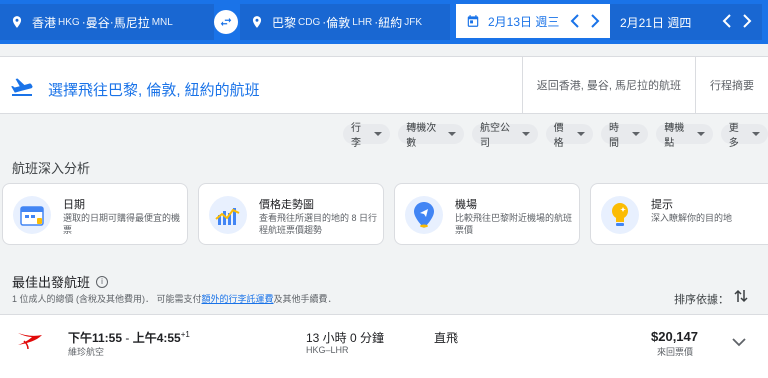  Describe the element at coordinates (367, 136) in the screenshot. I see `filter-baggage: 行李` at that location.